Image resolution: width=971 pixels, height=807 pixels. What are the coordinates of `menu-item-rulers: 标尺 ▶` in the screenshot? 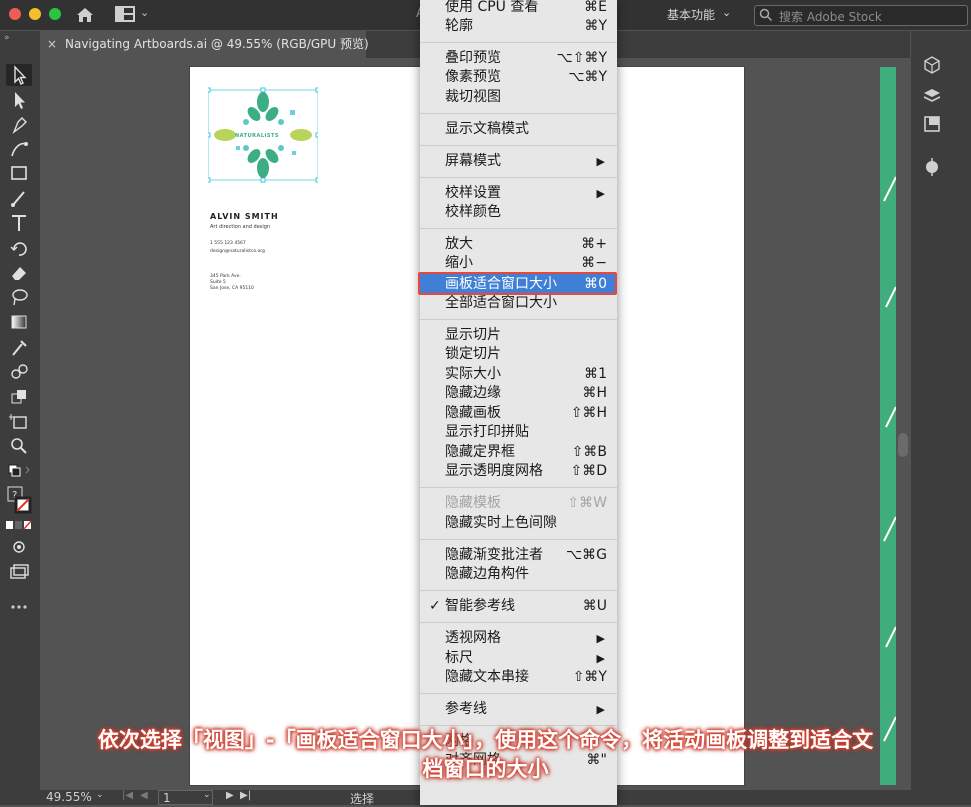 It's located at (518, 658).